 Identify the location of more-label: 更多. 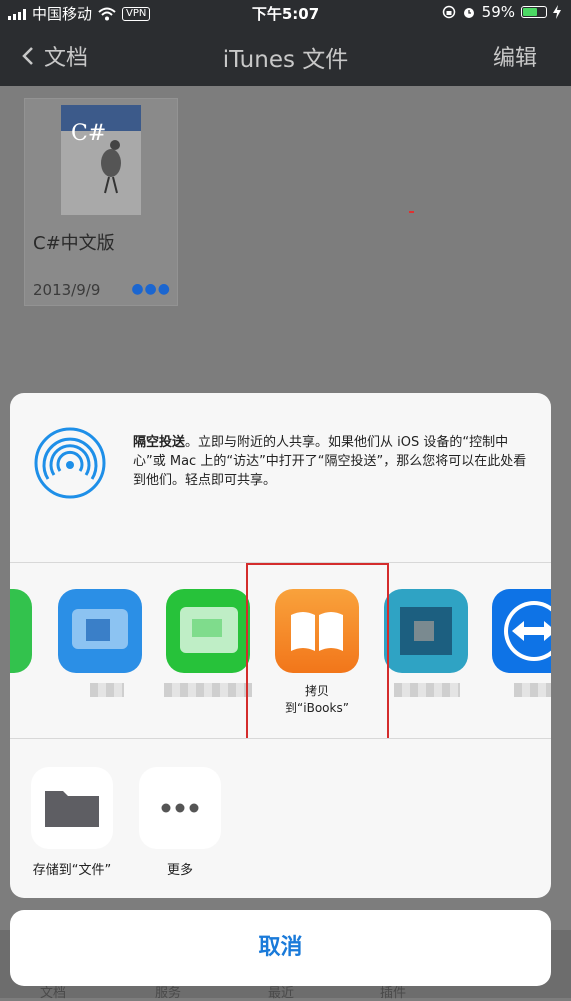
(179, 870).